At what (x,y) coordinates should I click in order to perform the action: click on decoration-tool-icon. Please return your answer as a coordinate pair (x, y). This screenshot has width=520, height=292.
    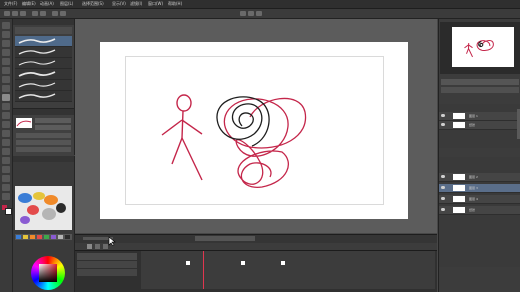
    Looking at the image, I should click on (6, 106).